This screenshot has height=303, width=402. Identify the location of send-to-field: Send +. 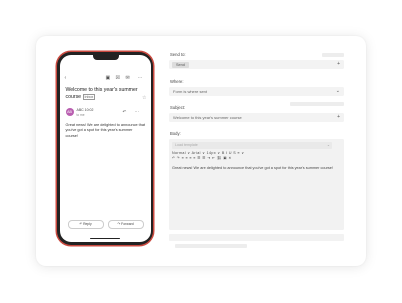
(256, 64).